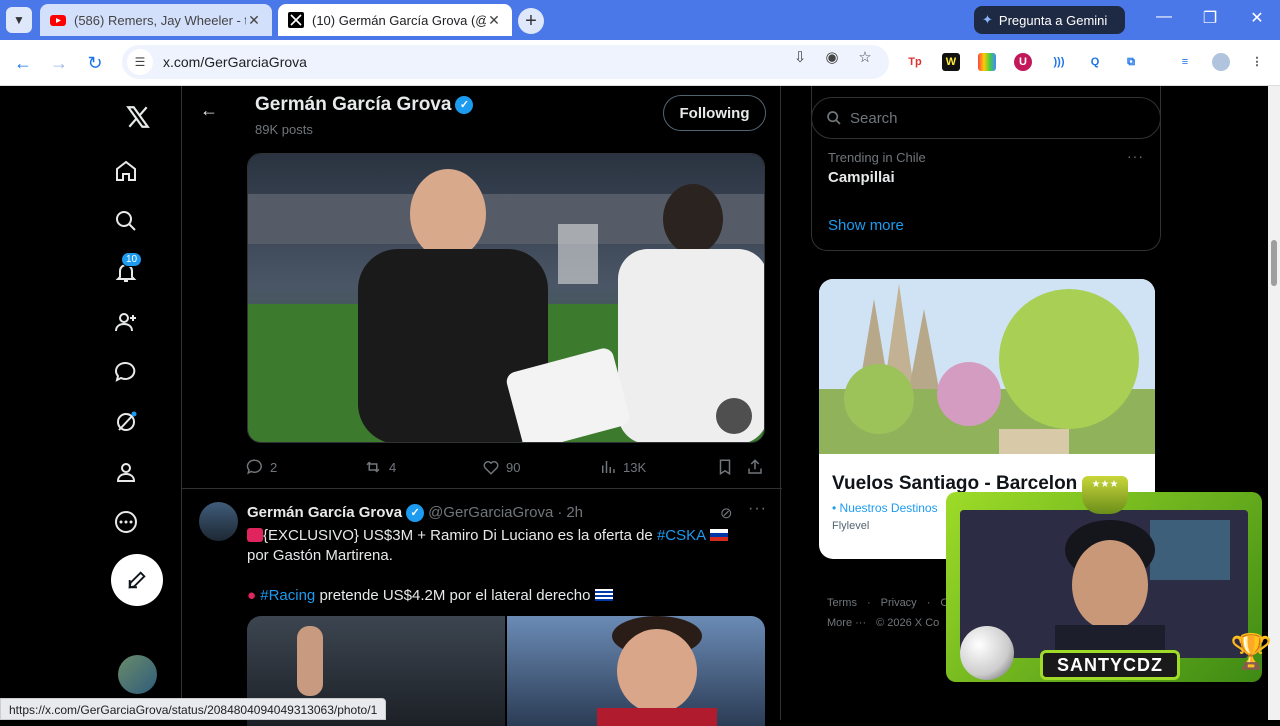 The height and width of the screenshot is (726, 1280). Describe the element at coordinates (1274, 263) in the screenshot. I see `scrollbar-thumb` at that location.